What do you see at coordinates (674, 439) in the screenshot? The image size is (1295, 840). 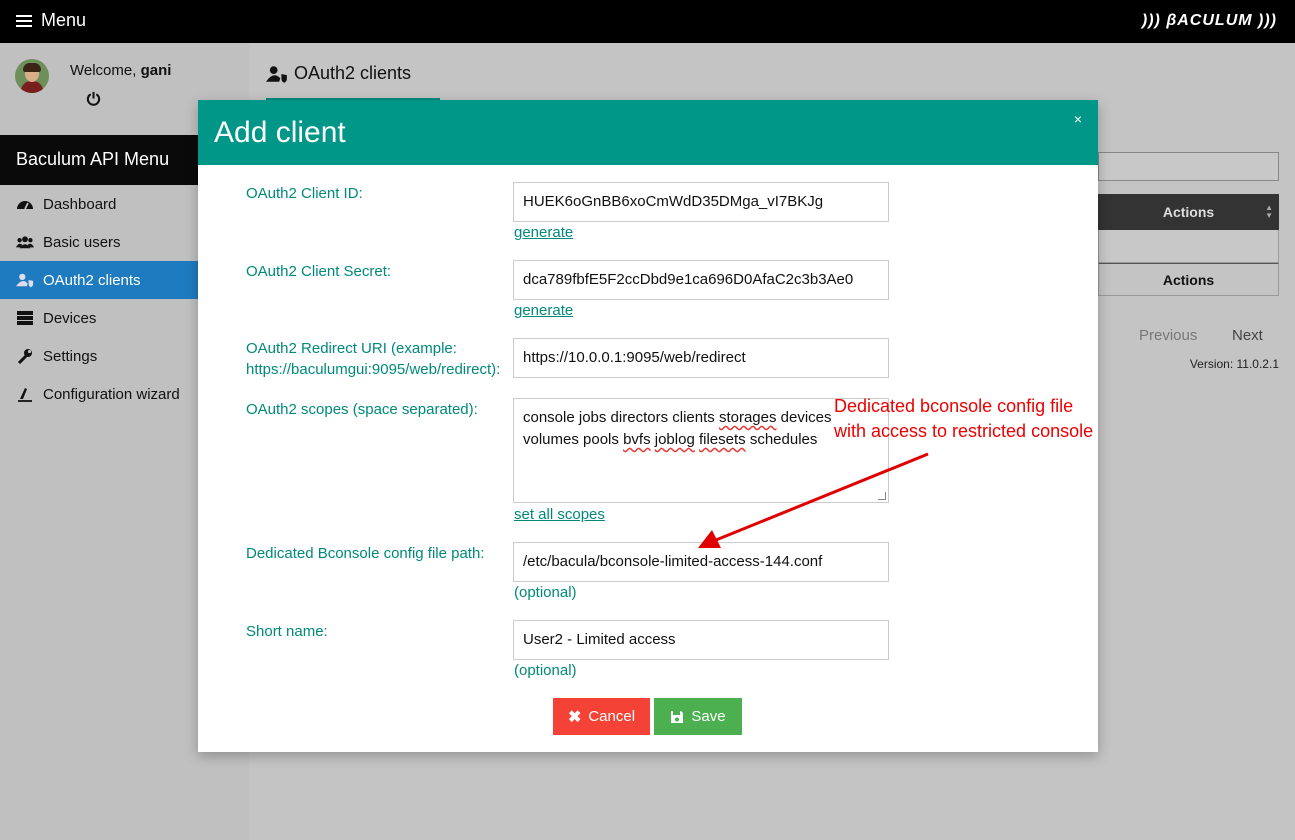 I see `scopes-text: joblog` at bounding box center [674, 439].